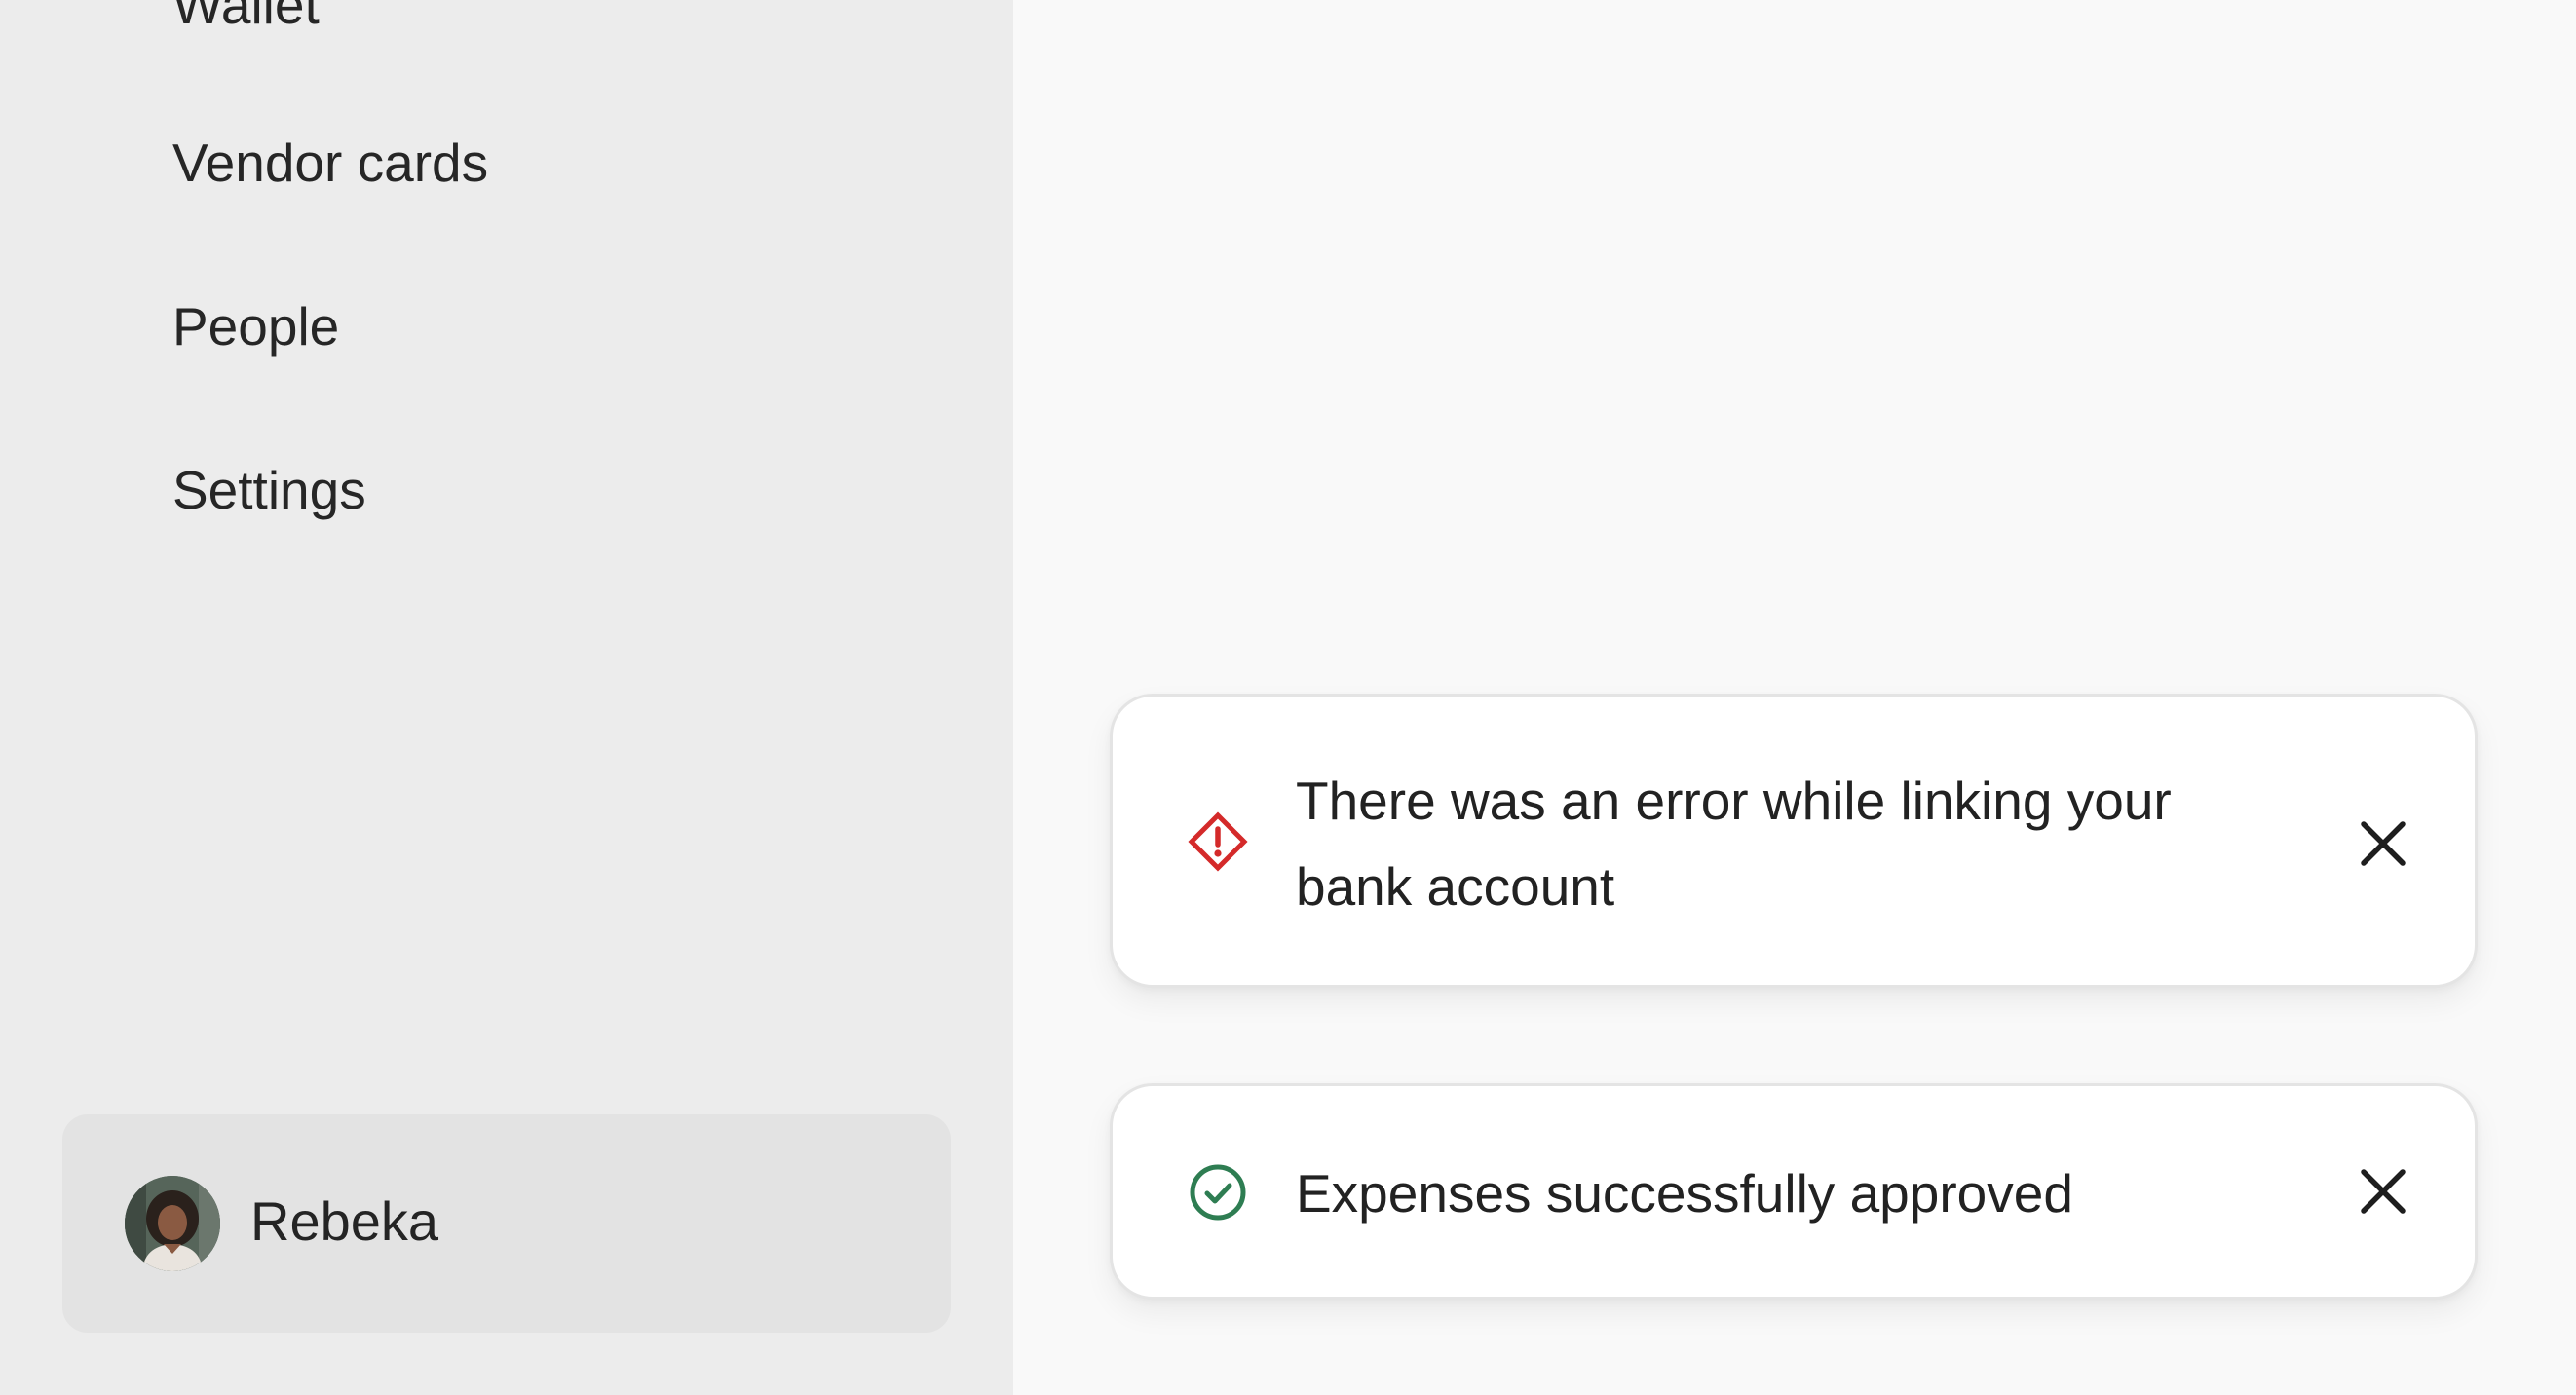 Image resolution: width=2576 pixels, height=1395 pixels. I want to click on sidebar-item-vendor-cards: Vendor cards, so click(330, 163).